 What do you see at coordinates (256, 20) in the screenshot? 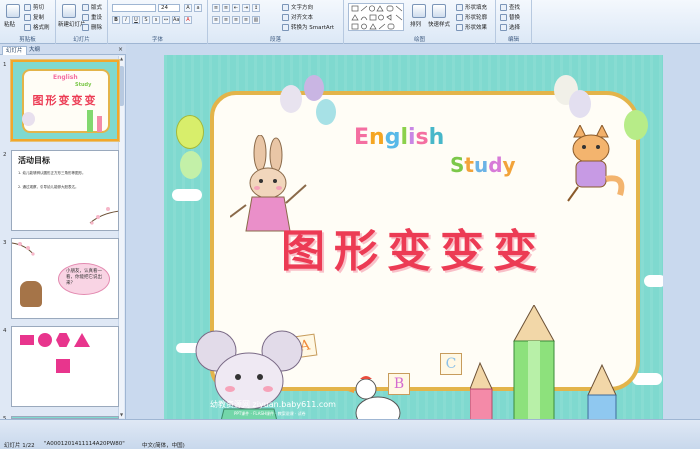
I see `columns-icon: ▥` at bounding box center [256, 20].